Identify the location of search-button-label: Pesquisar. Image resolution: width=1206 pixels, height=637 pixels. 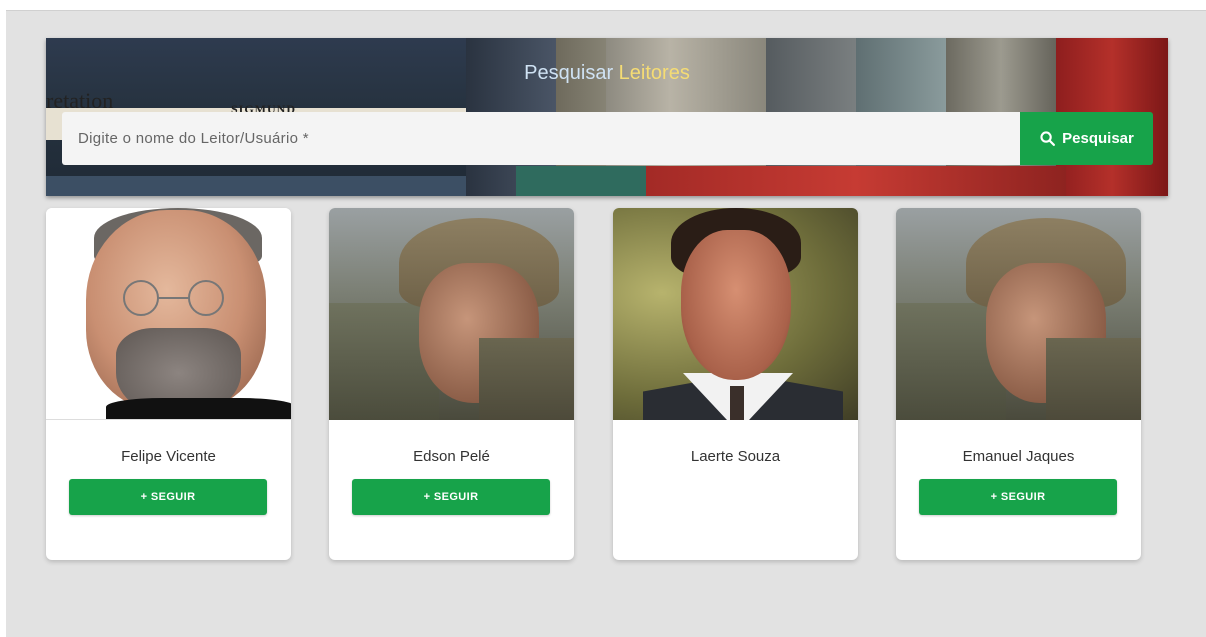
(1098, 138).